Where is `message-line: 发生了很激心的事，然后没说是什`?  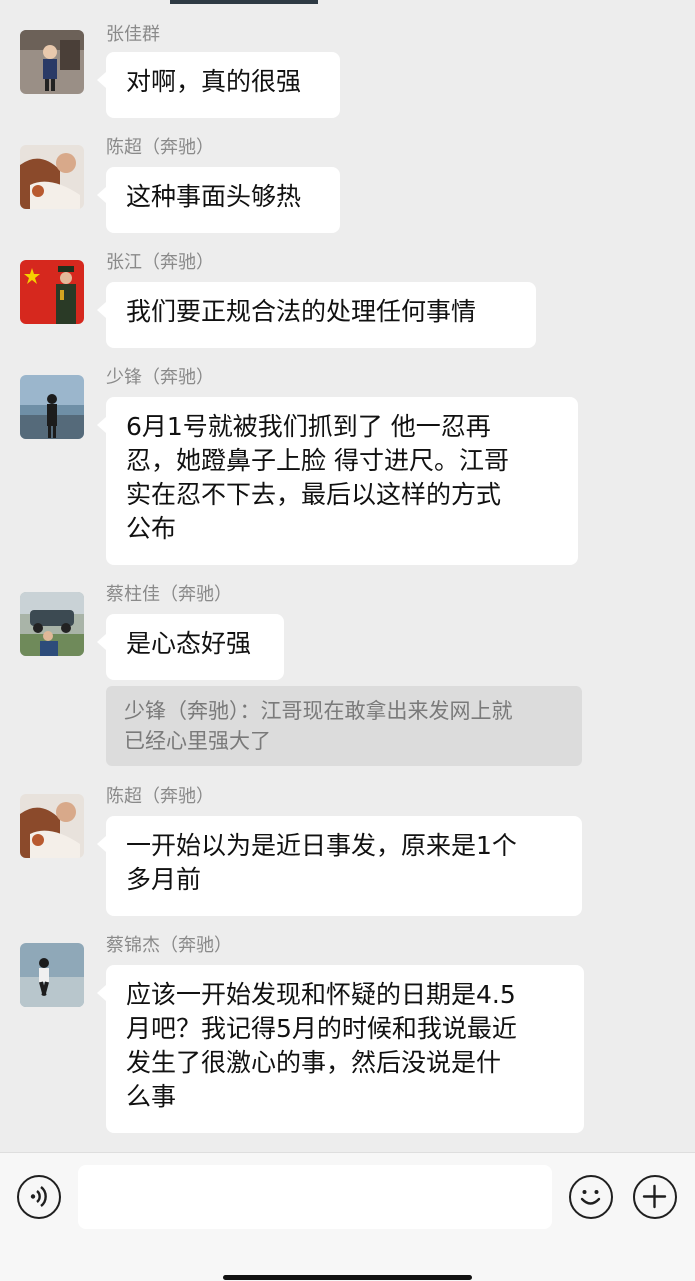
message-line: 发生了很激心的事，然后没说是什 is located at coordinates (314, 1062).